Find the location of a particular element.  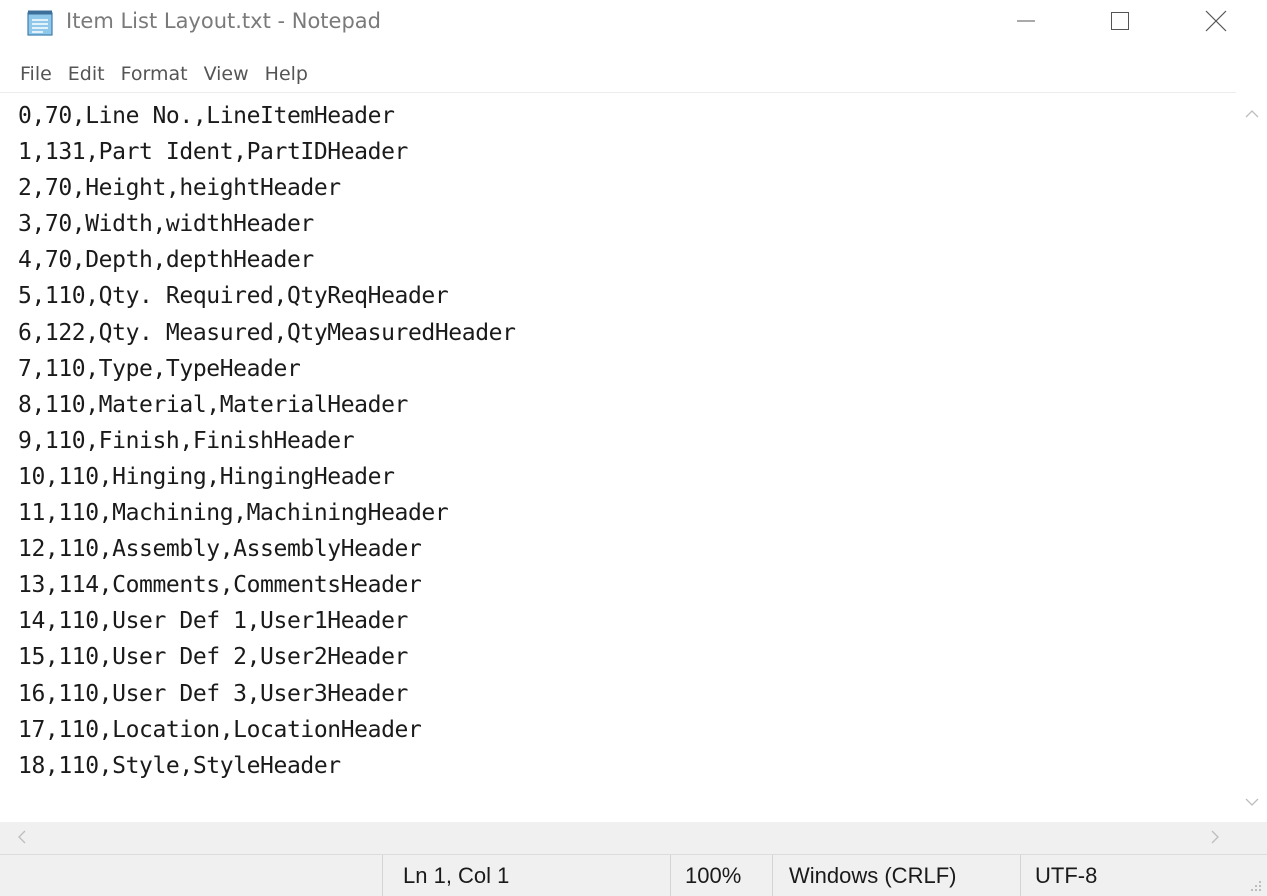

chevron-up-icon is located at coordinates (1252, 113).